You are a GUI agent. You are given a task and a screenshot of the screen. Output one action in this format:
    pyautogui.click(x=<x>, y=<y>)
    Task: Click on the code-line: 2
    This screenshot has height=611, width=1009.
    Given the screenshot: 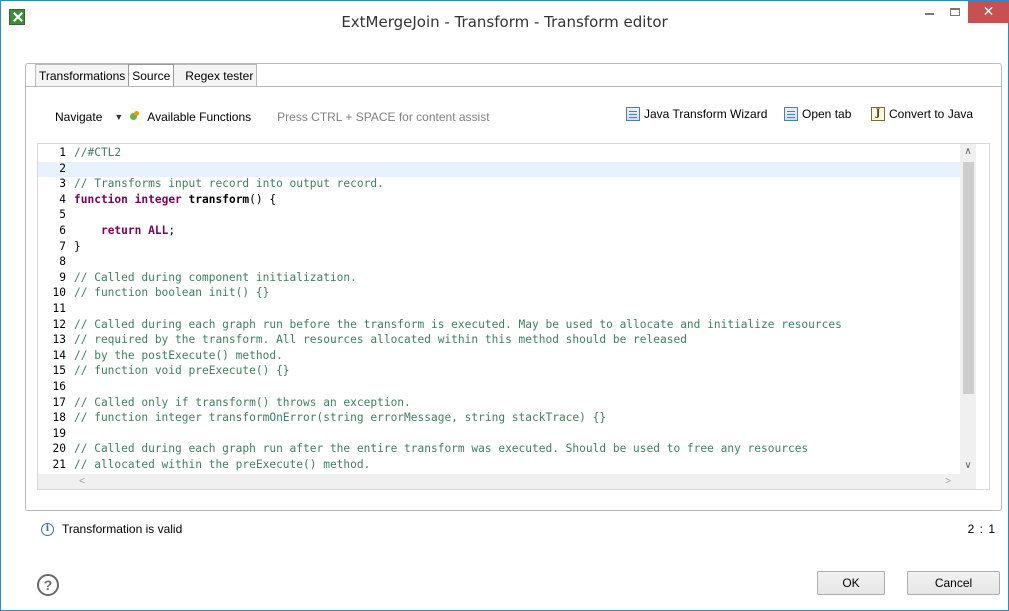 What is the action you would take?
    pyautogui.click(x=499, y=169)
    